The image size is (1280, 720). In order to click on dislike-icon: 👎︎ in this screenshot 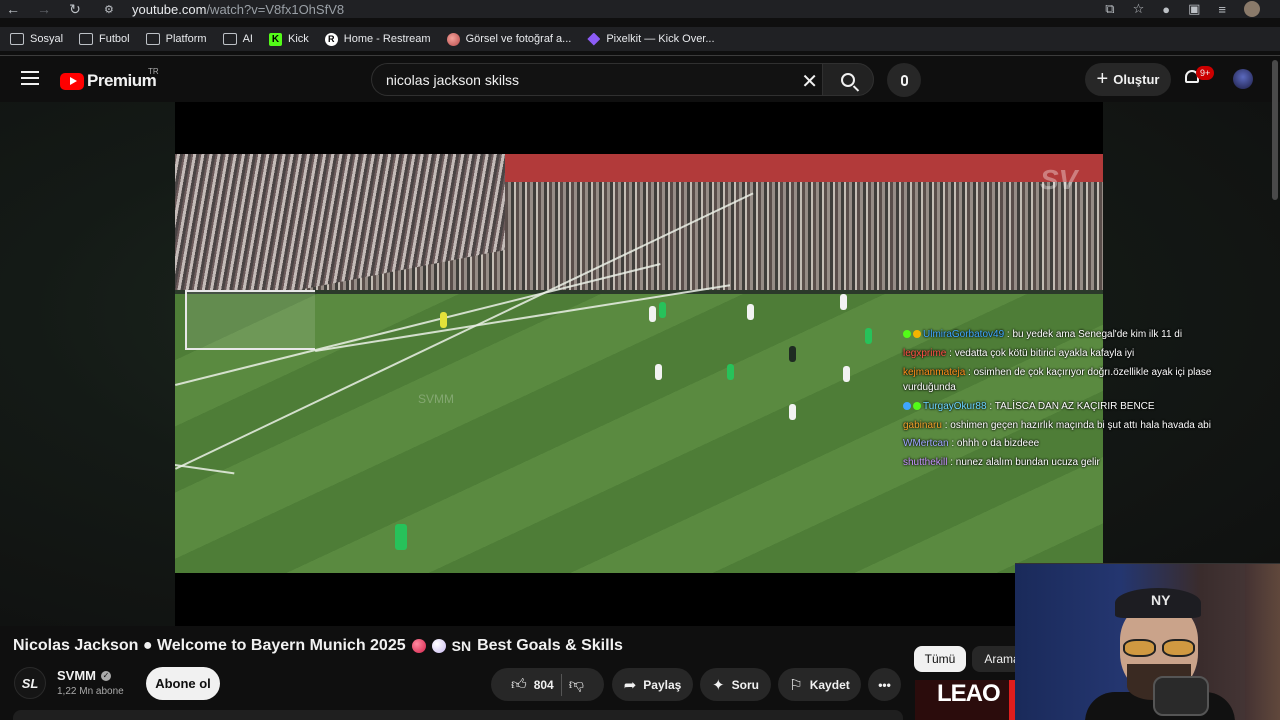, I will do `click(576, 685)`.